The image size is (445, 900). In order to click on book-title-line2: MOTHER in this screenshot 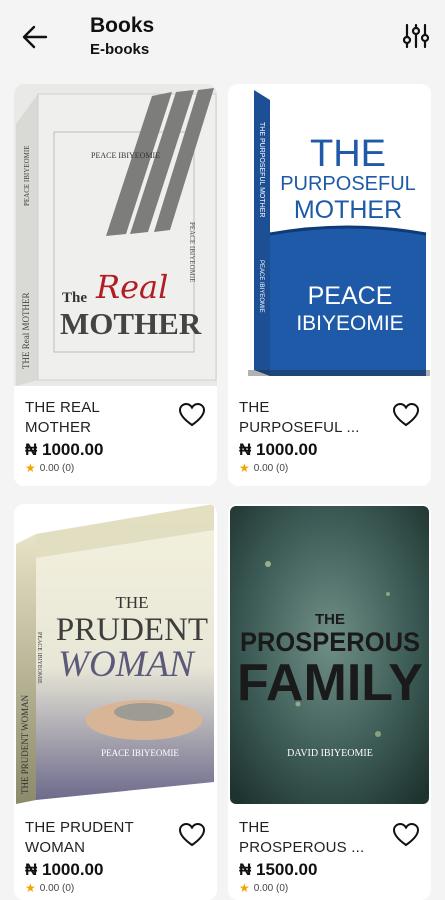, I will do `click(58, 427)`.